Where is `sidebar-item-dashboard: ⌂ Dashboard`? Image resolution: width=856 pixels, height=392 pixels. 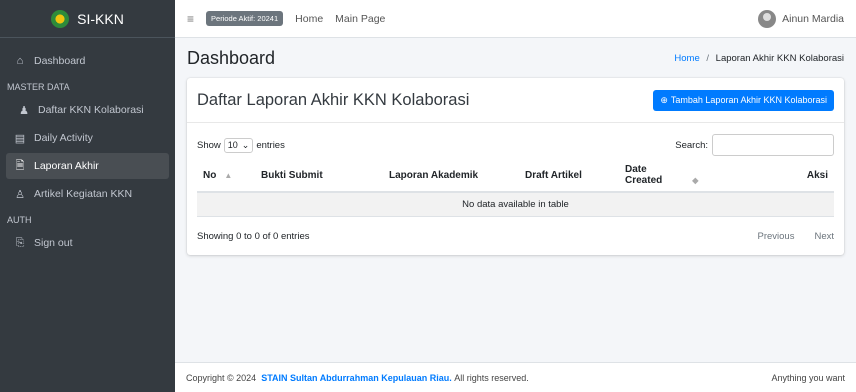
sidebar-item-dashboard: ⌂ Dashboard is located at coordinates (87, 61).